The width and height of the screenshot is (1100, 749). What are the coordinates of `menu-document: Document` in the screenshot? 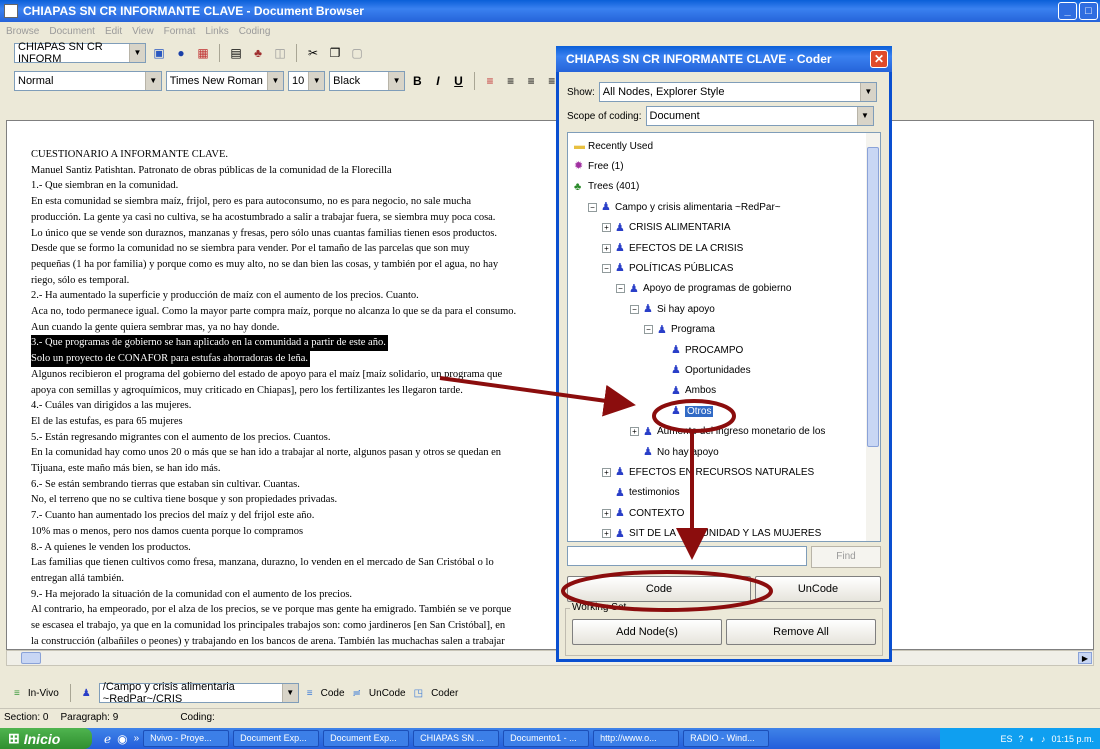 It's located at (72, 31).